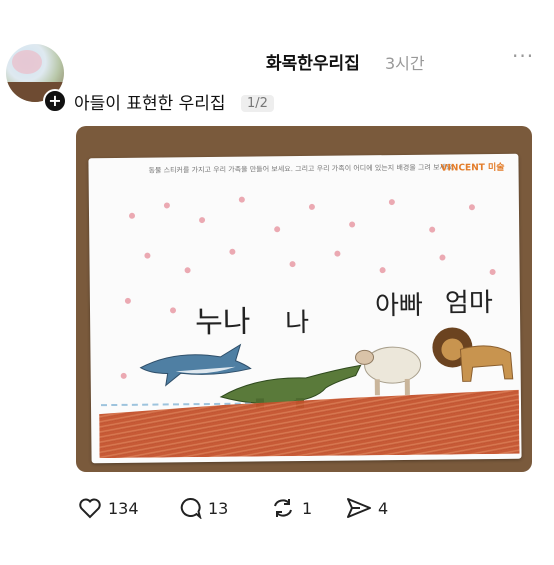  I want to click on label-me: 나, so click(297, 323).